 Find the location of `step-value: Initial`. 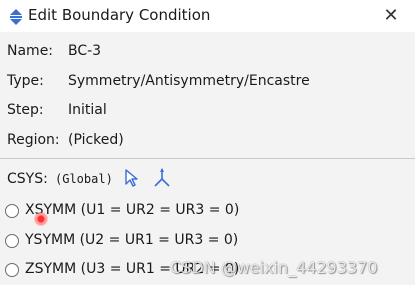

step-value: Initial is located at coordinates (87, 110).